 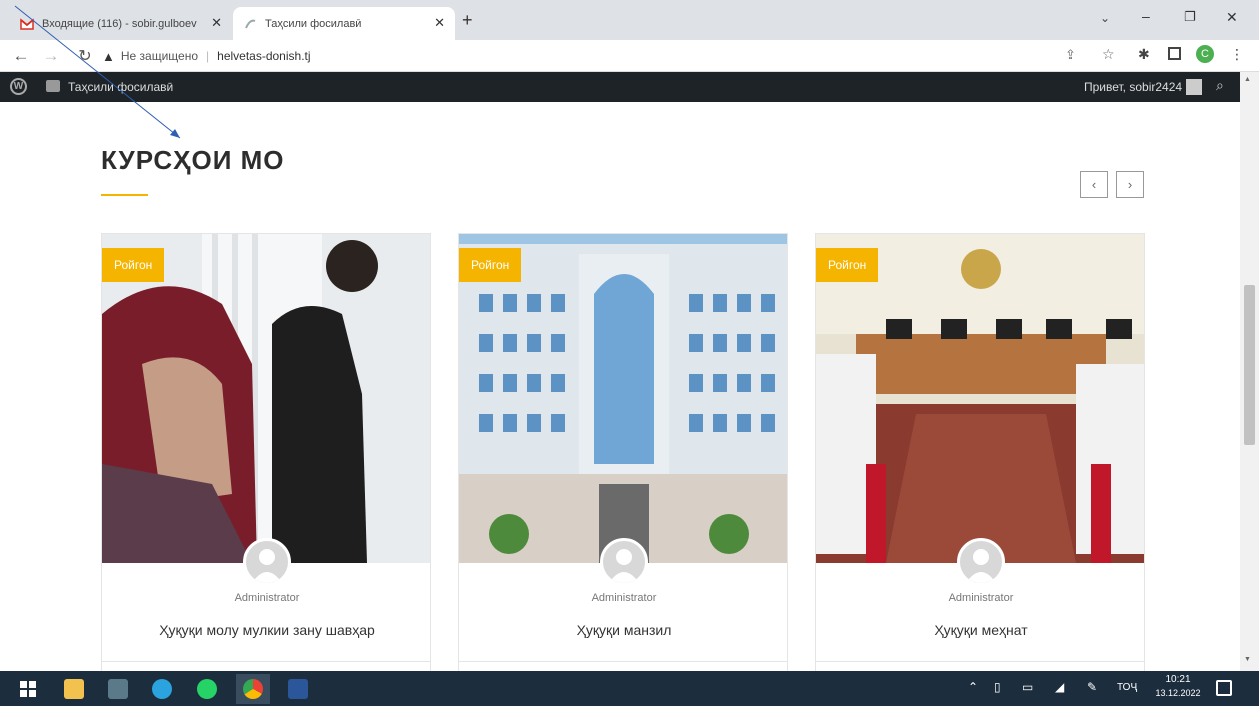 What do you see at coordinates (162, 689) in the screenshot?
I see `telegram-icon` at bounding box center [162, 689].